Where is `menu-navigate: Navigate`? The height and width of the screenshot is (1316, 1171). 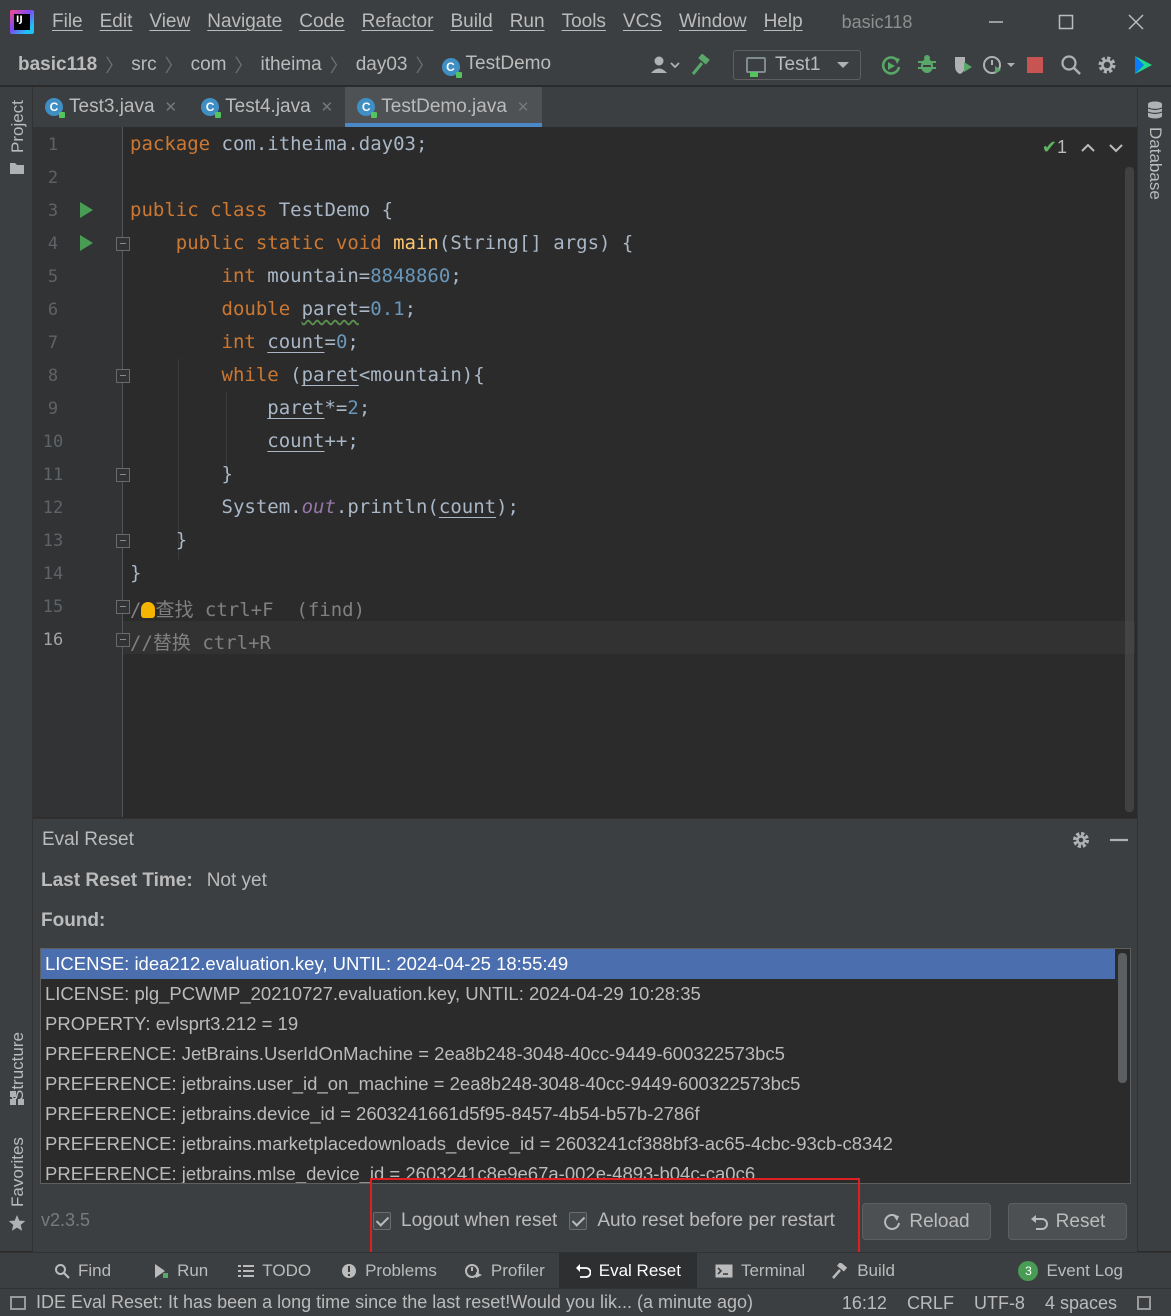
menu-navigate: Navigate is located at coordinates (244, 22).